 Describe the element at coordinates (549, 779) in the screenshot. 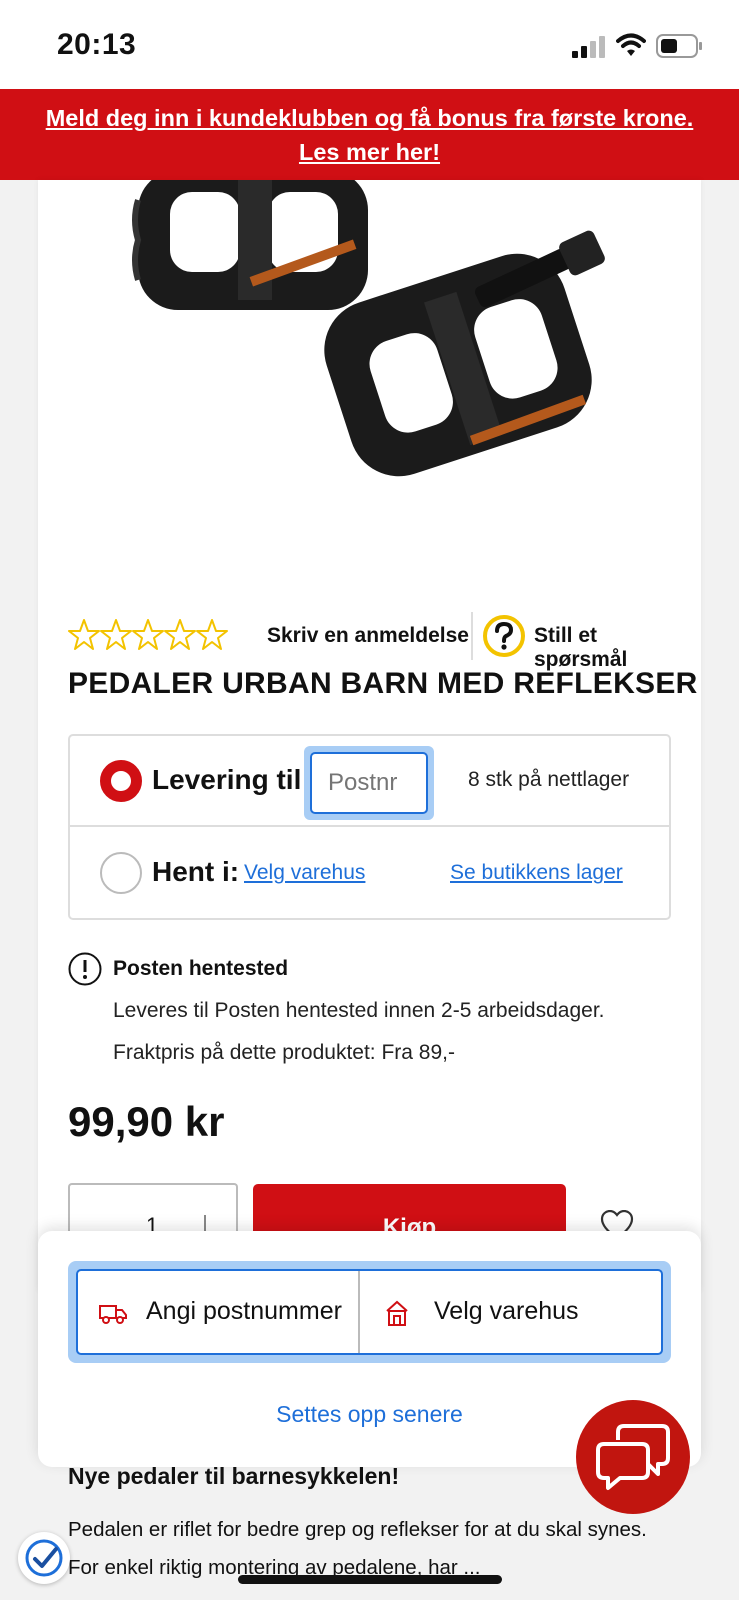

I see `online-stock-text: 8 stk på nettlager` at that location.